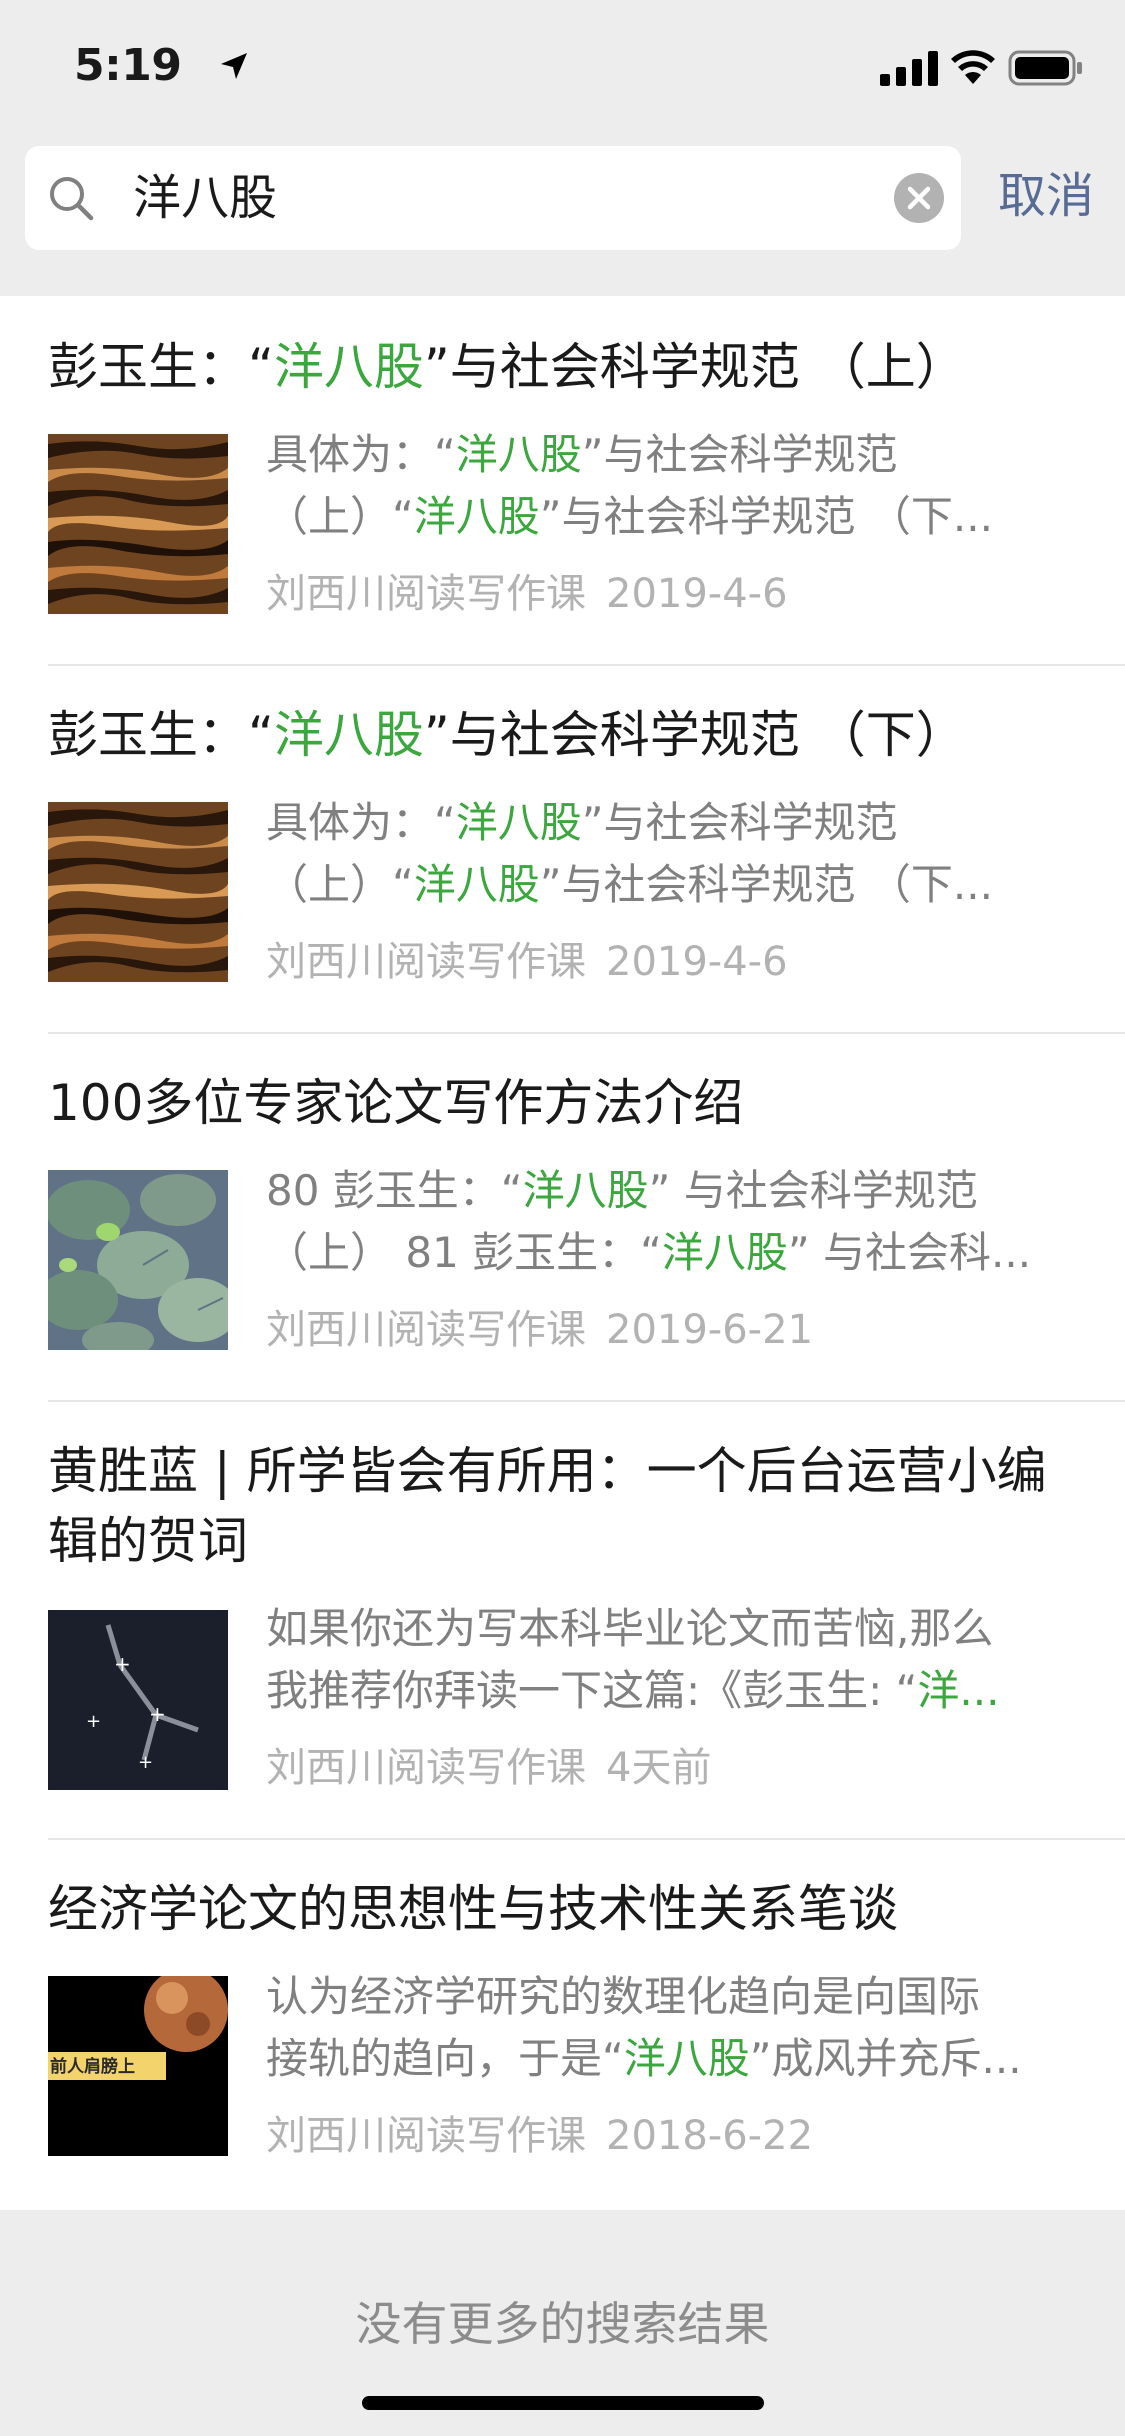  What do you see at coordinates (507, 735) in the screenshot?
I see `result-title: 彭玉生：“洋八股”与社会科学规范 （下）` at bounding box center [507, 735].